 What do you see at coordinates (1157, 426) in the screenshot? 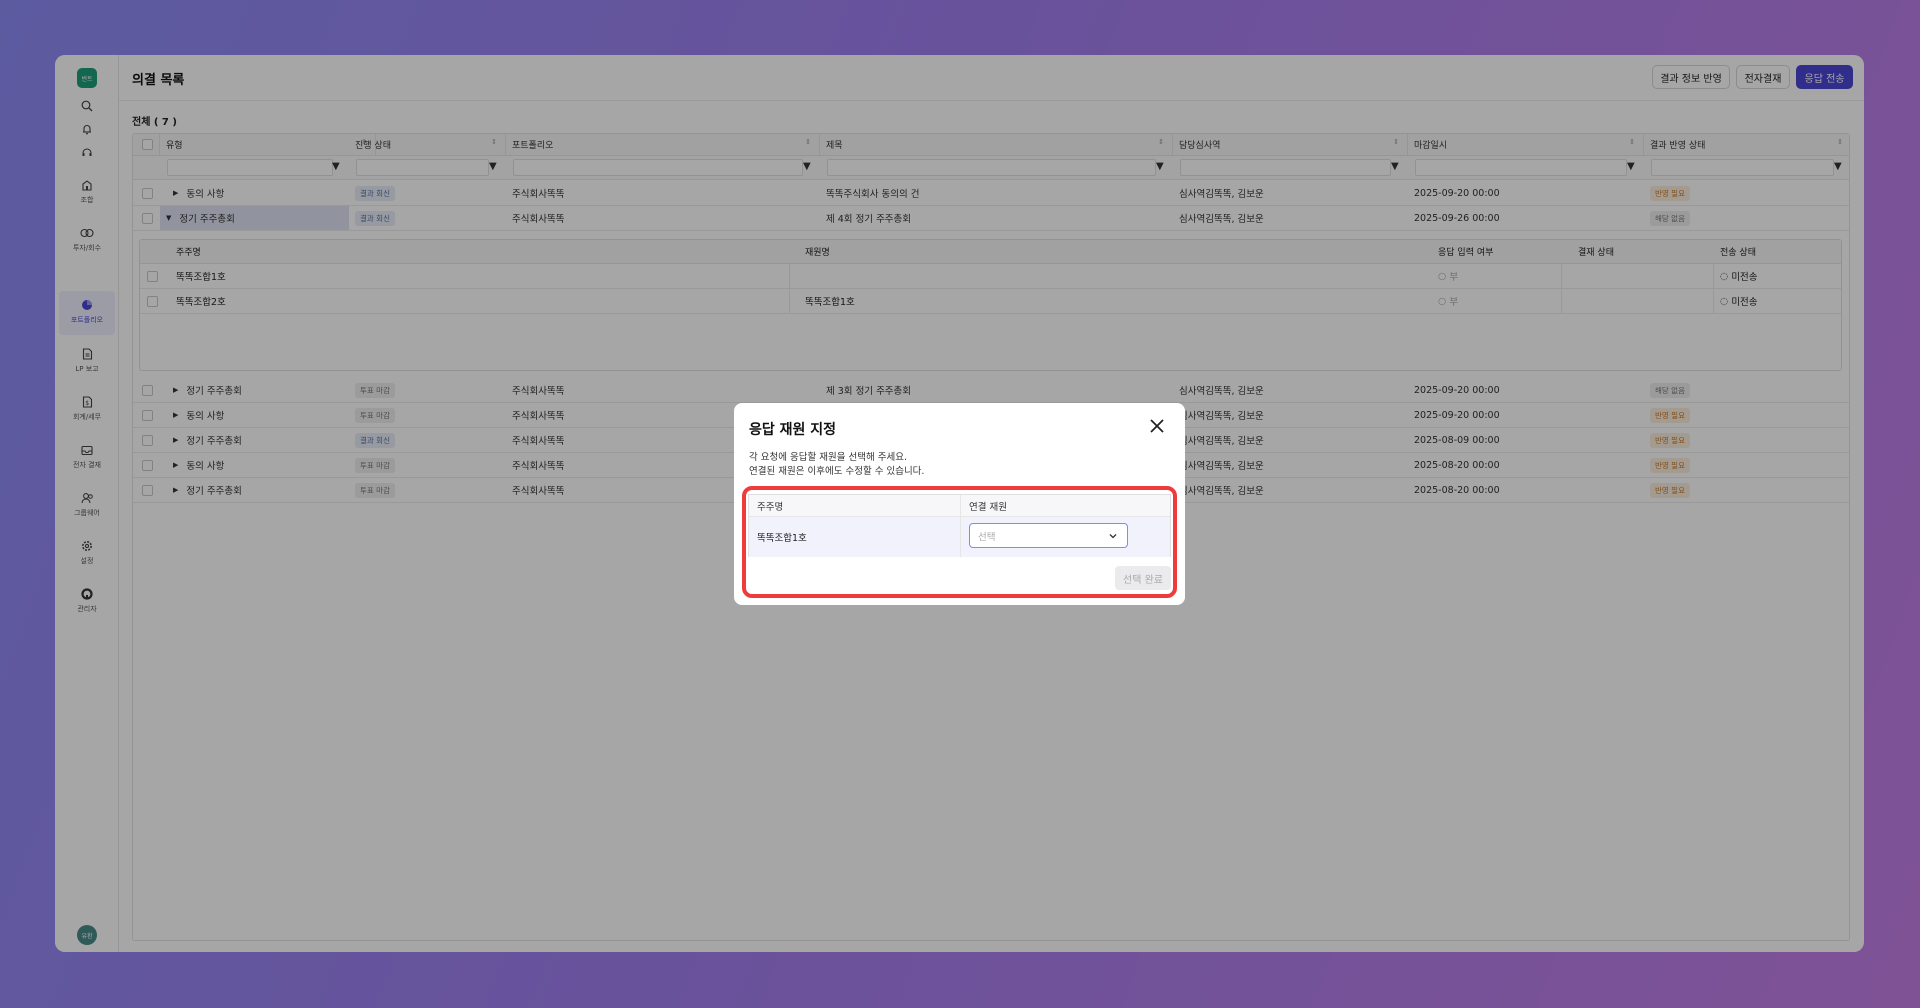
I see `close-icon` at bounding box center [1157, 426].